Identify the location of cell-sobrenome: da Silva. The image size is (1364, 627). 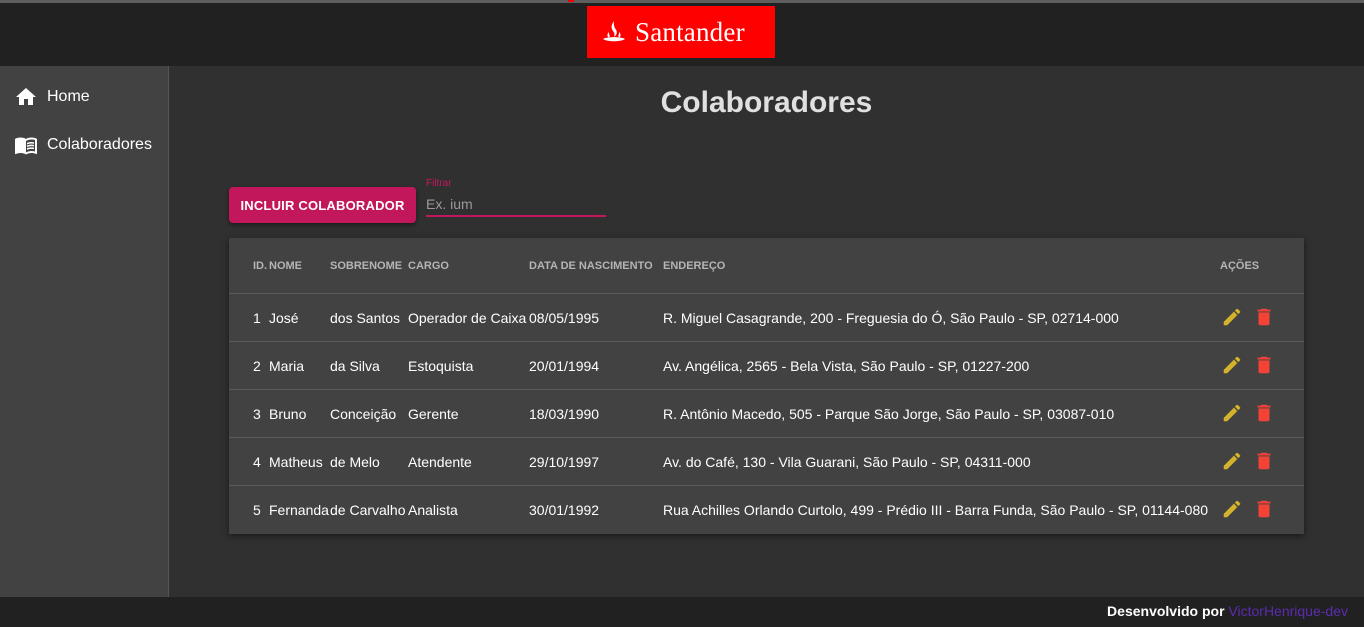
(355, 366).